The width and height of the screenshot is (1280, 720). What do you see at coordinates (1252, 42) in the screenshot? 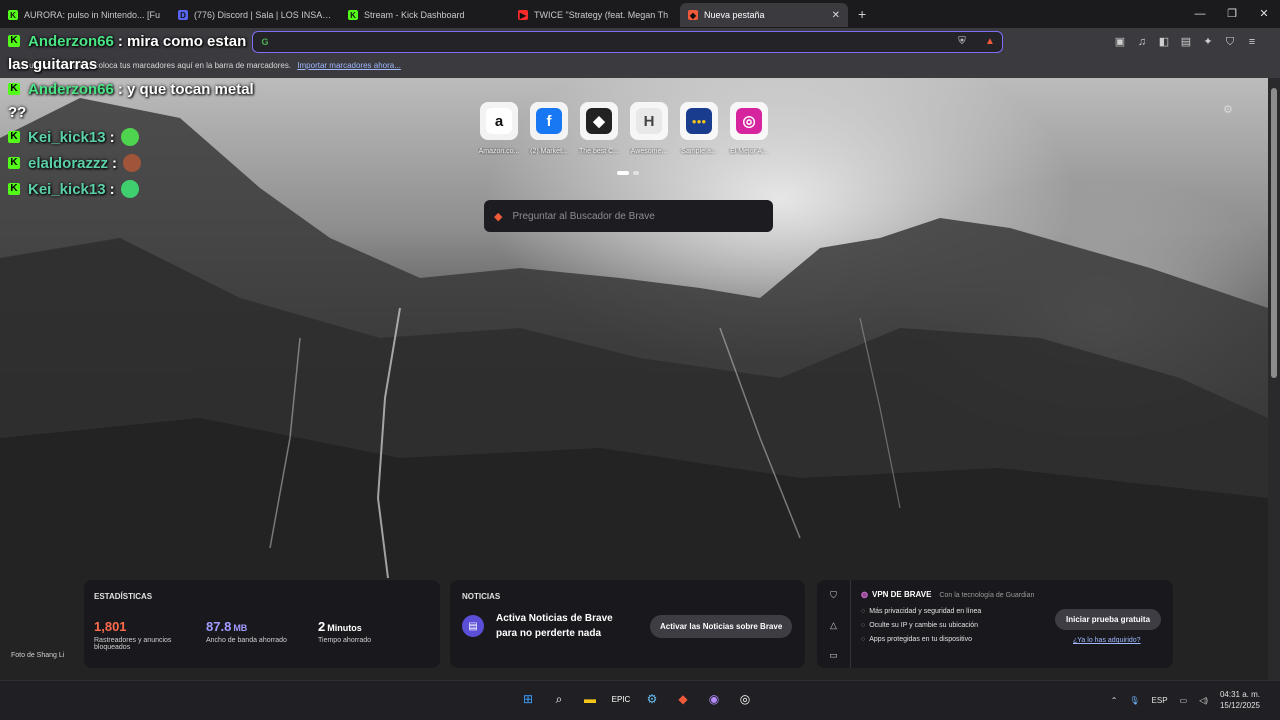
I see `menu-icon: ≡` at bounding box center [1252, 42].